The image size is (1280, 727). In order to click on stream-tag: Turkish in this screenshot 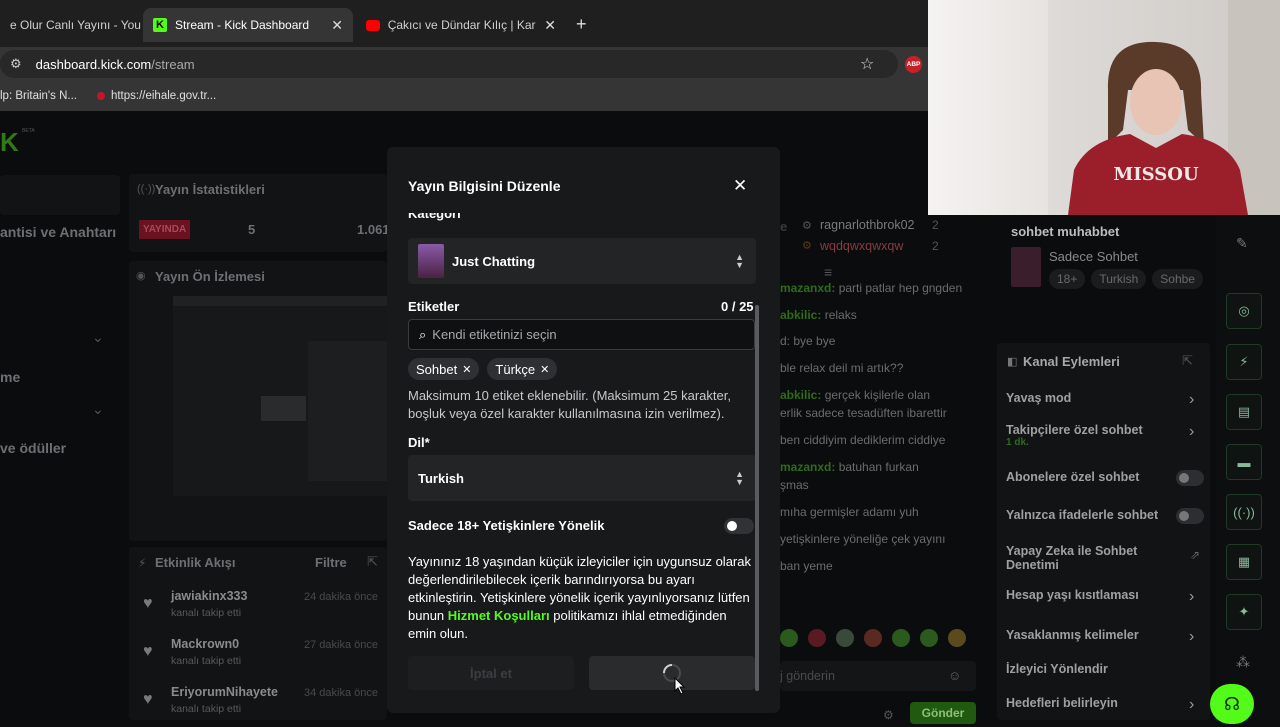, I will do `click(1119, 279)`.